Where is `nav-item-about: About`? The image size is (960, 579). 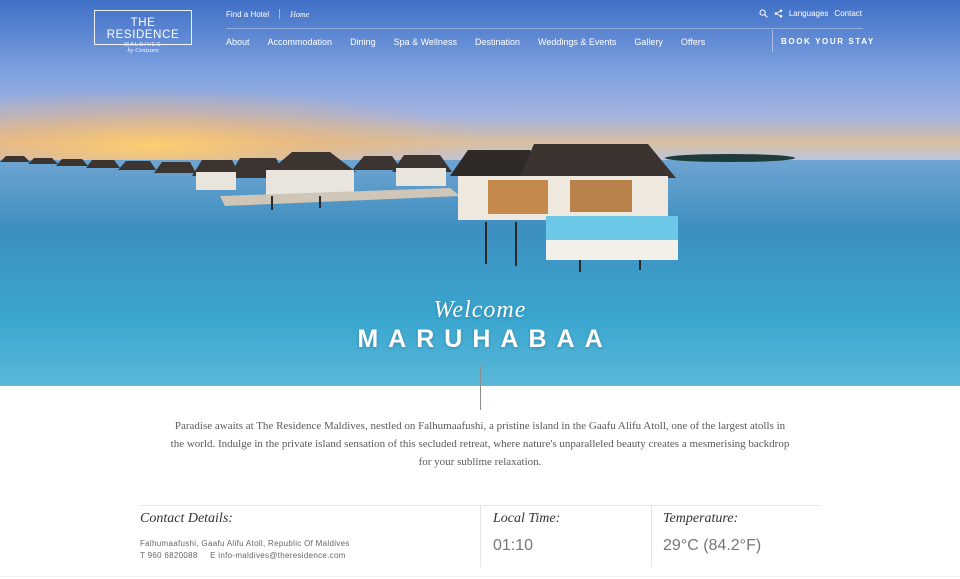 nav-item-about: About is located at coordinates (238, 42).